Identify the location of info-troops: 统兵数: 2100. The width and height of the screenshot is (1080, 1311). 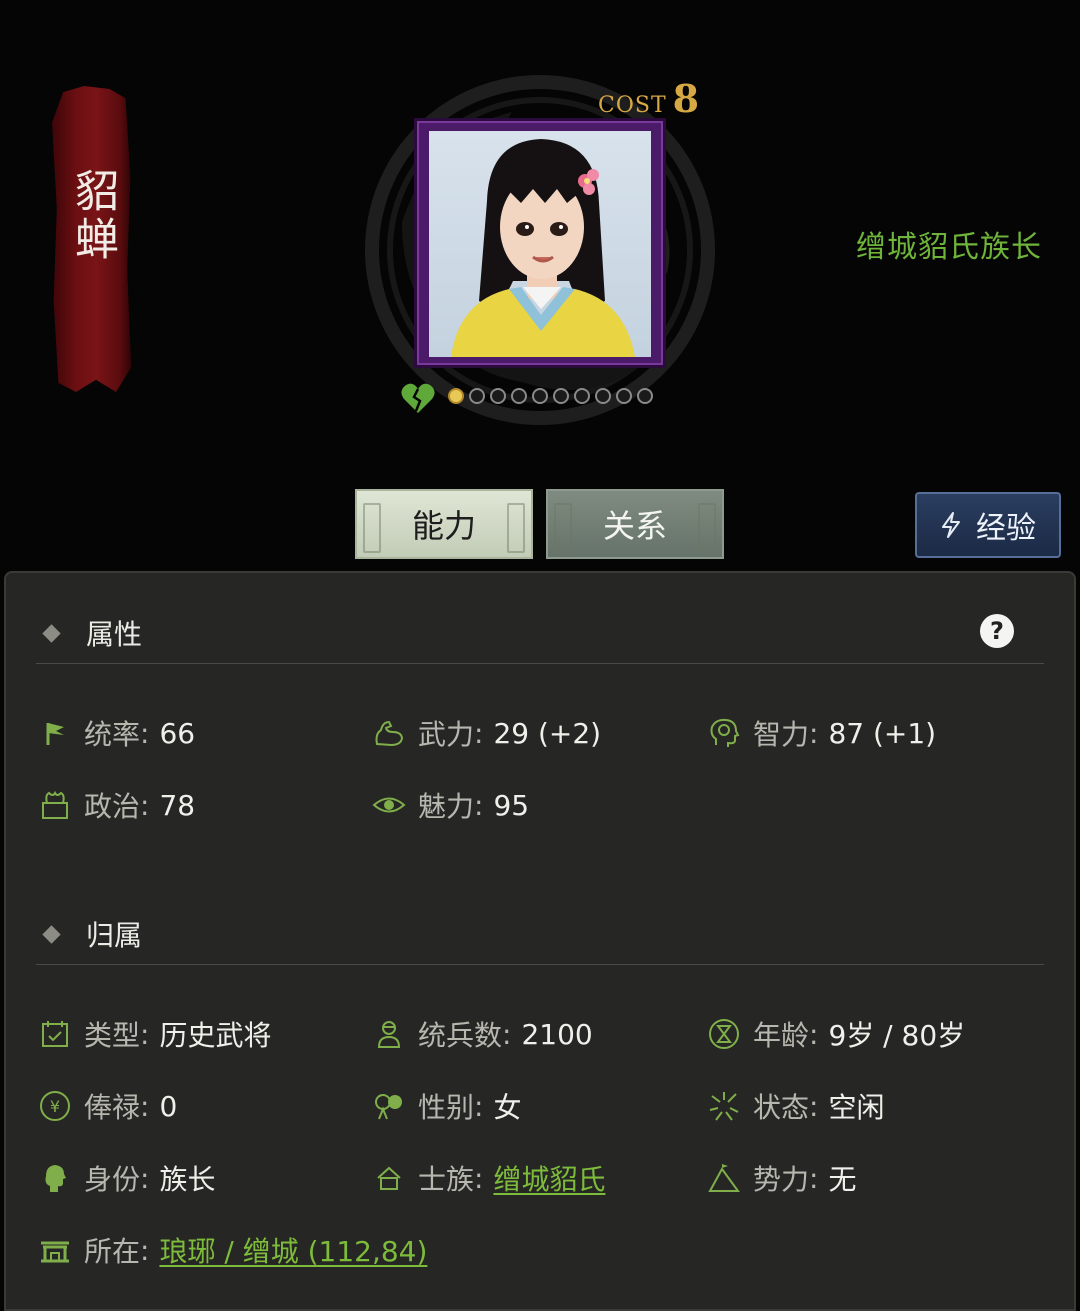
(482, 1034).